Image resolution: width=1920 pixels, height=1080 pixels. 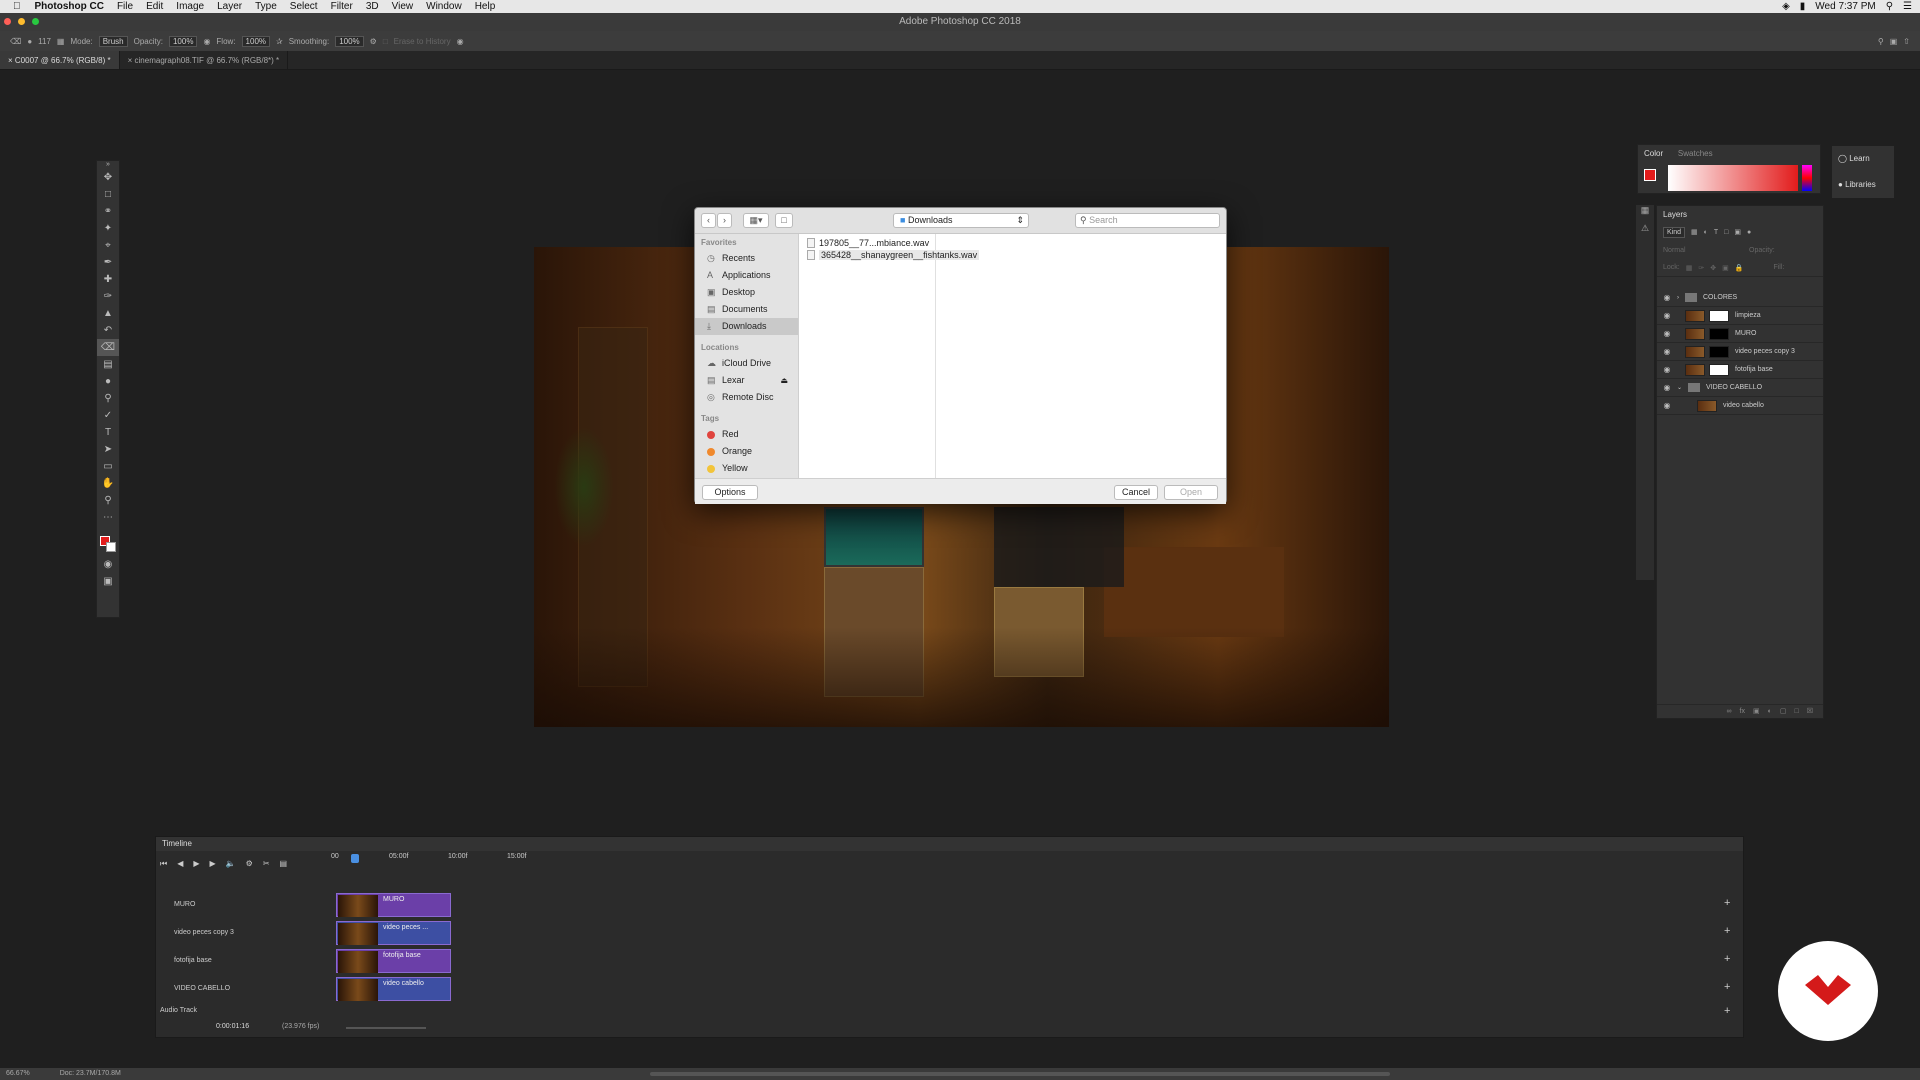 What do you see at coordinates (485, 6) in the screenshot?
I see `menu-help: Help` at bounding box center [485, 6].